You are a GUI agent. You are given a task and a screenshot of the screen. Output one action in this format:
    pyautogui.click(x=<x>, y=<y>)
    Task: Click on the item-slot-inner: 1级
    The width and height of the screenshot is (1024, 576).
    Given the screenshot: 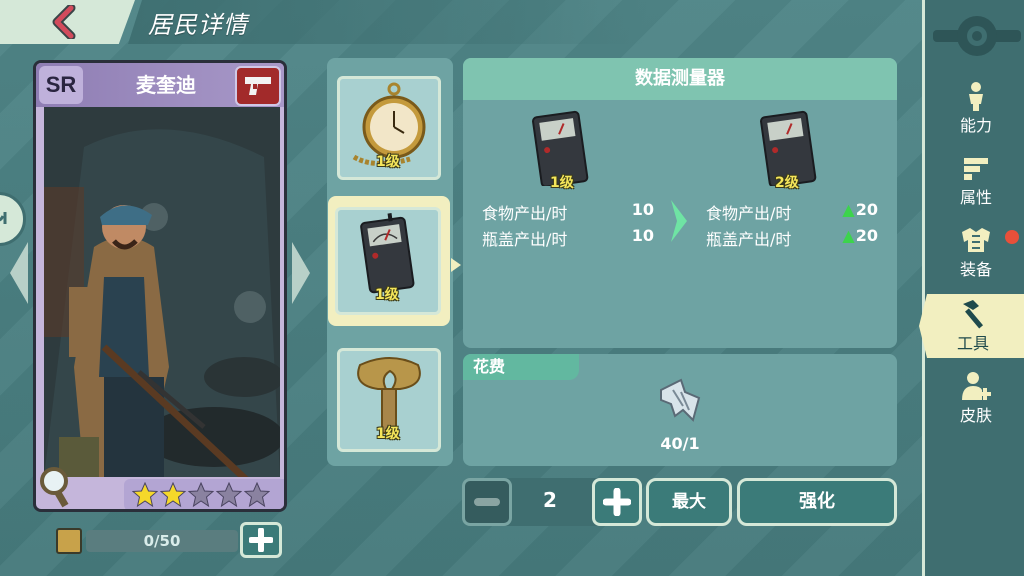 What is the action you would take?
    pyautogui.click(x=388, y=261)
    